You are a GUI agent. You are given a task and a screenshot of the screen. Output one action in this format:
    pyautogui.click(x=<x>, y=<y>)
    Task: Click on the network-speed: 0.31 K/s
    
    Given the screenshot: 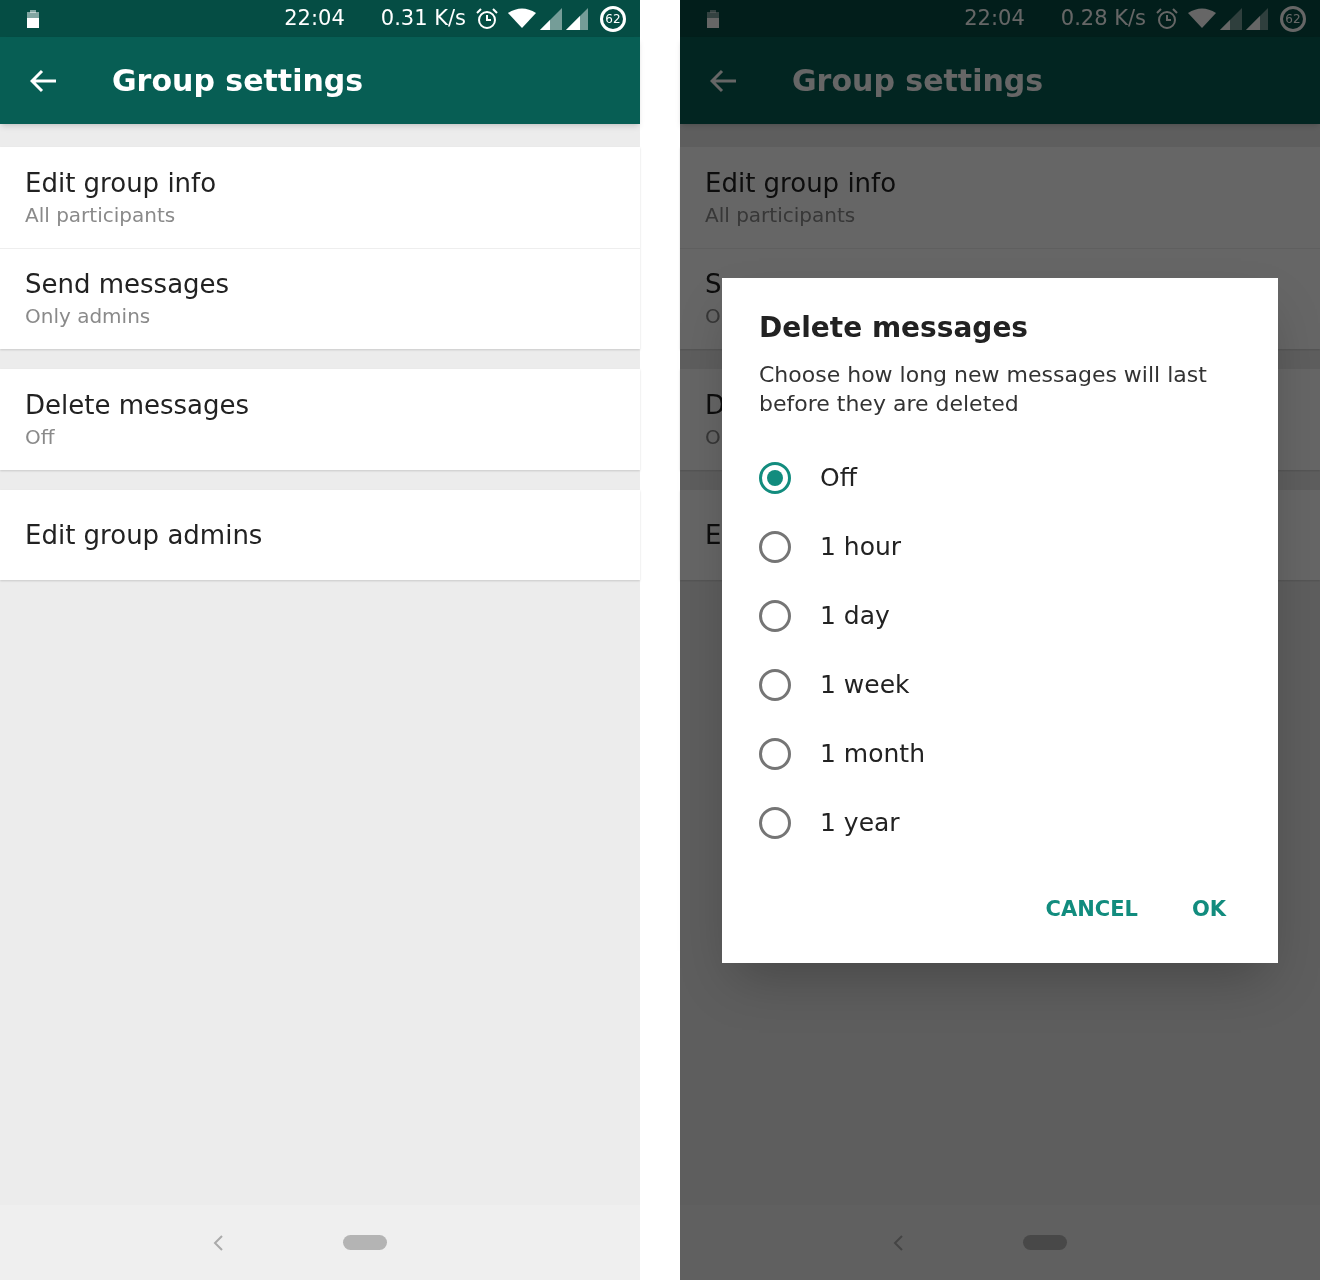 What is the action you would take?
    pyautogui.click(x=423, y=18)
    